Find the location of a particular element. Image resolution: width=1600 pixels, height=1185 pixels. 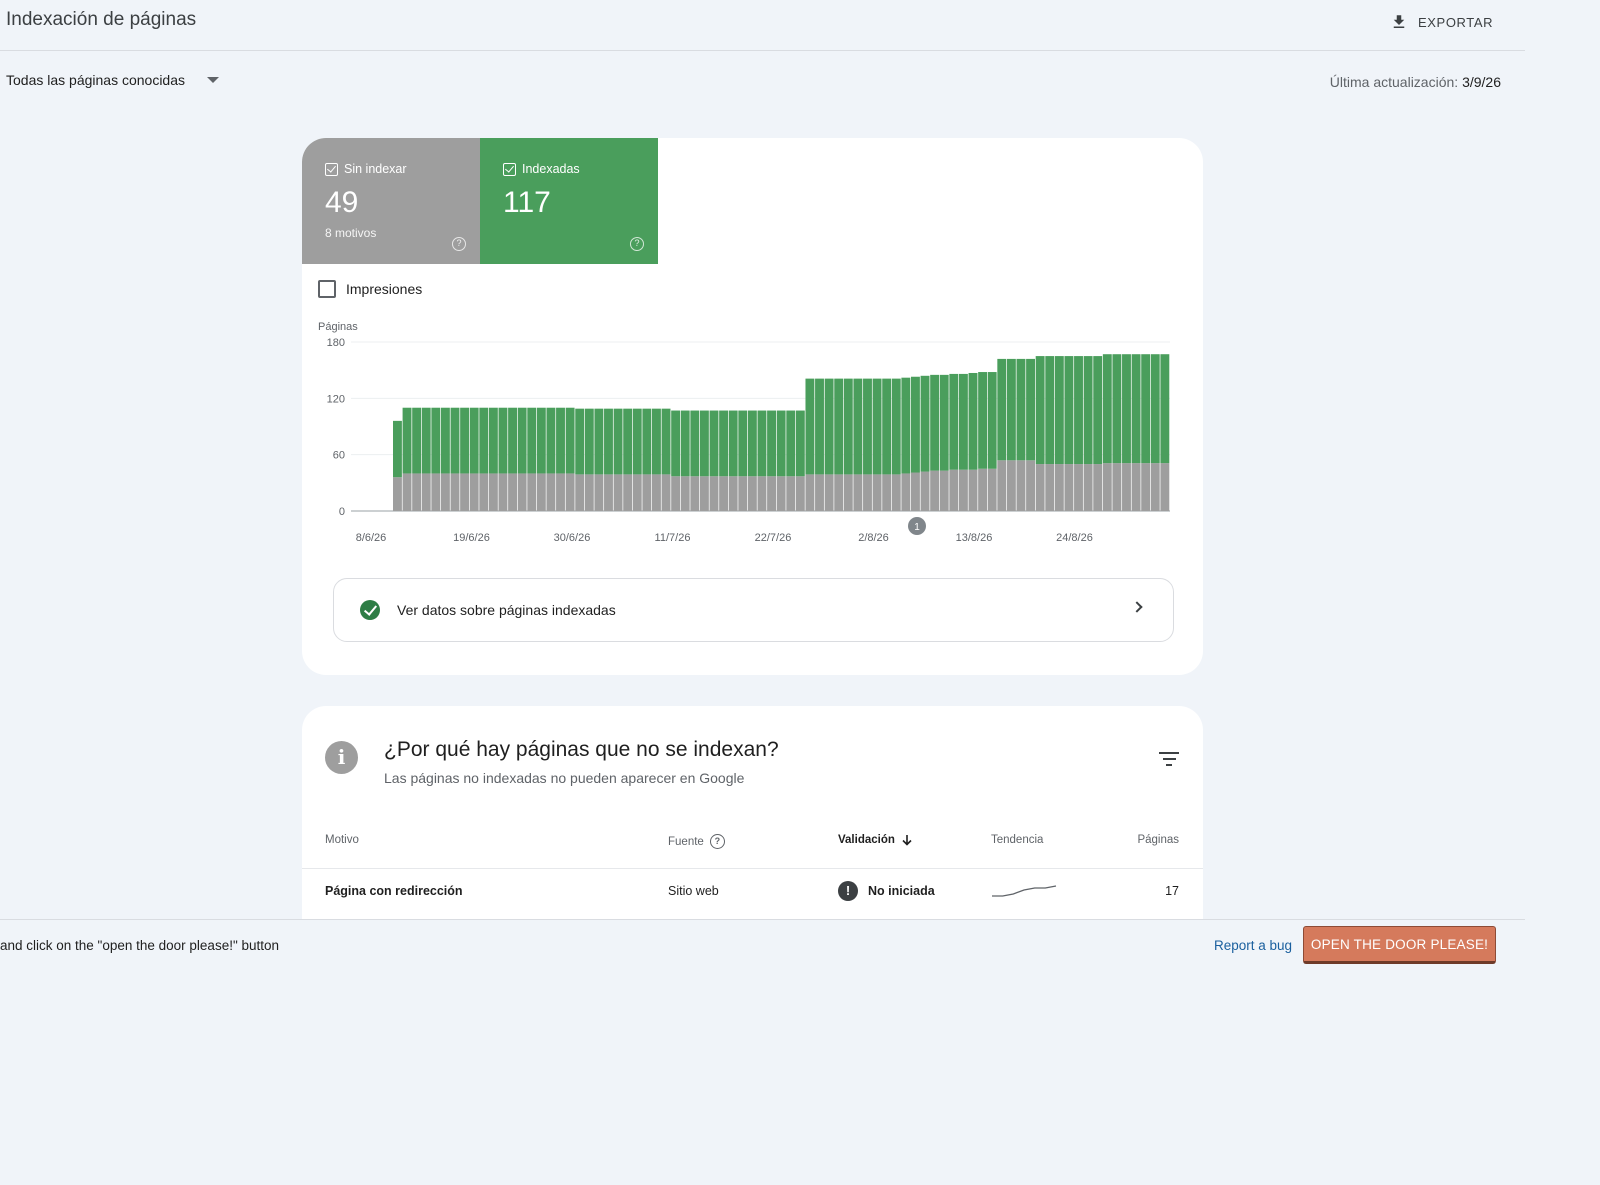

reasons-title: ¿Por qué hay páginas que no se indexan? is located at coordinates (581, 749).